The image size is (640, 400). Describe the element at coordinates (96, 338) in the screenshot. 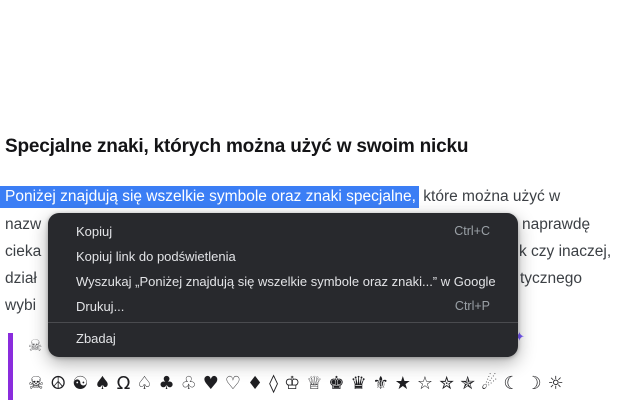

I see `menu-item-label: Zbadaj` at that location.